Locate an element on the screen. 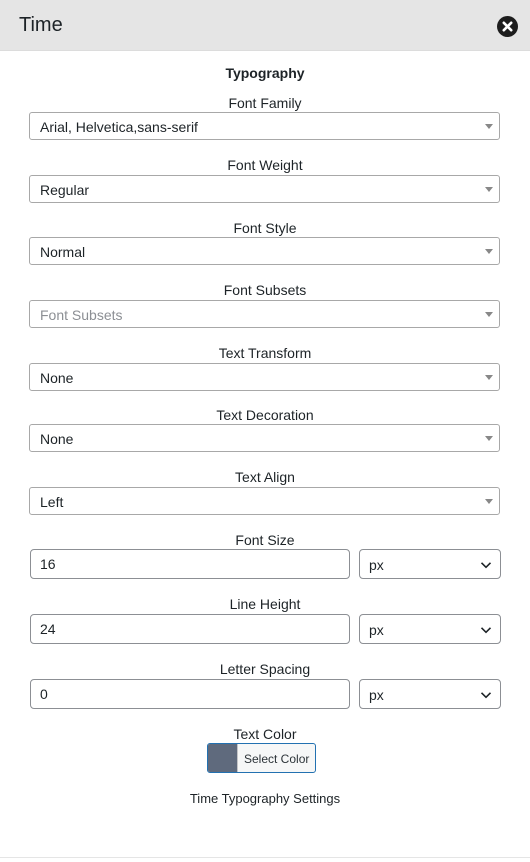 The width and height of the screenshot is (530, 862). font-style-select: Normal is located at coordinates (264, 251).